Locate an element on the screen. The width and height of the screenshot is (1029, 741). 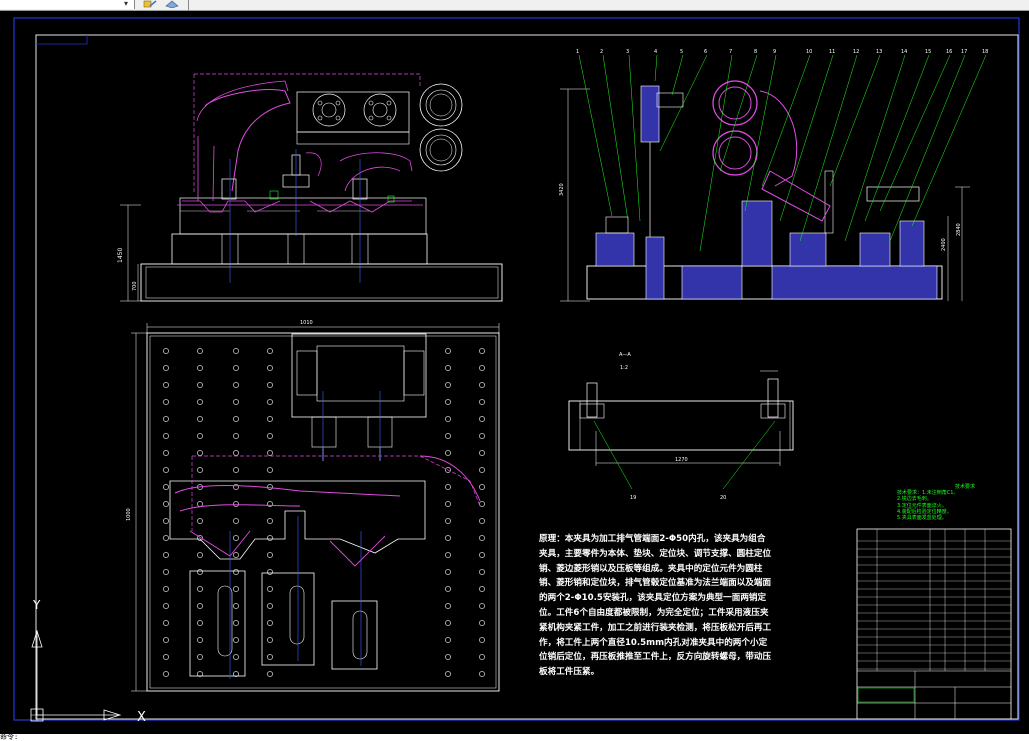
dim-front-h1: 1450 is located at coordinates (120, 255).